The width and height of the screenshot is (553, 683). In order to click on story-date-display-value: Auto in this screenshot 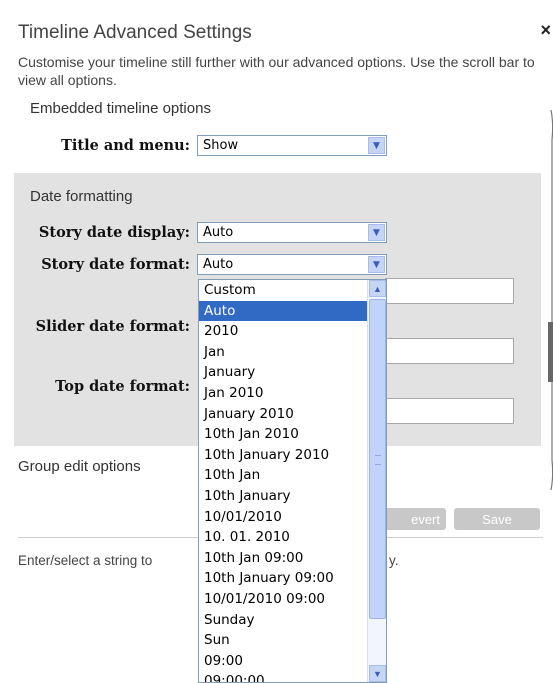, I will do `click(218, 232)`.